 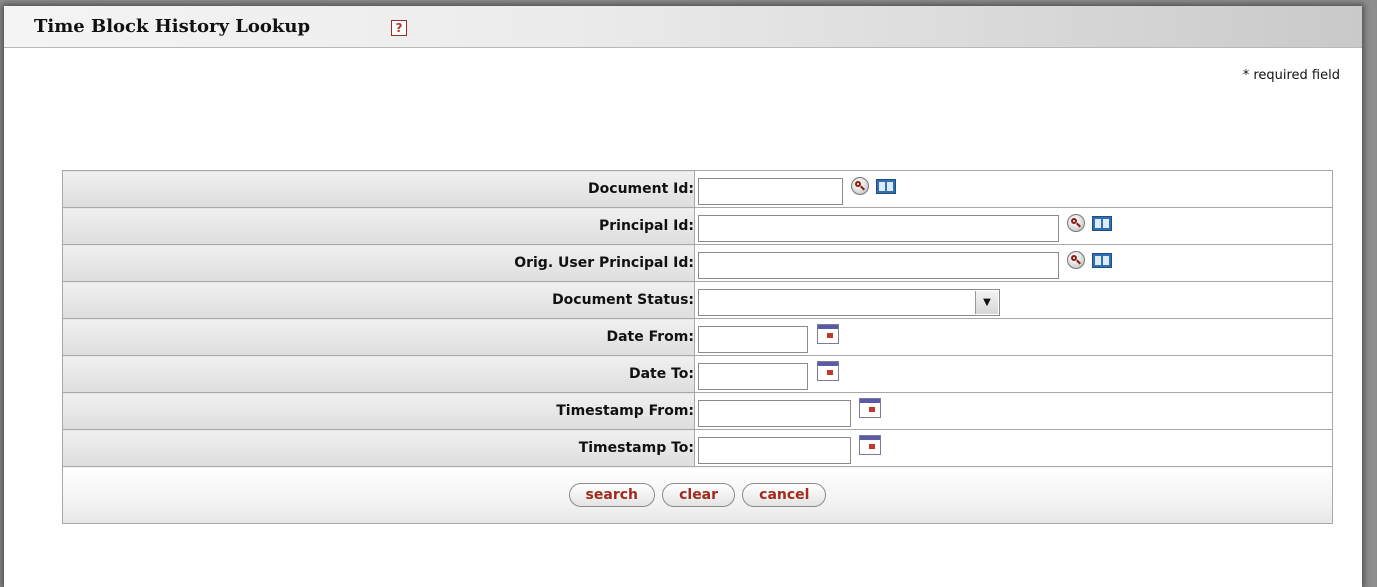 I want to click on chevron-down-icon: ▼, so click(x=986, y=302).